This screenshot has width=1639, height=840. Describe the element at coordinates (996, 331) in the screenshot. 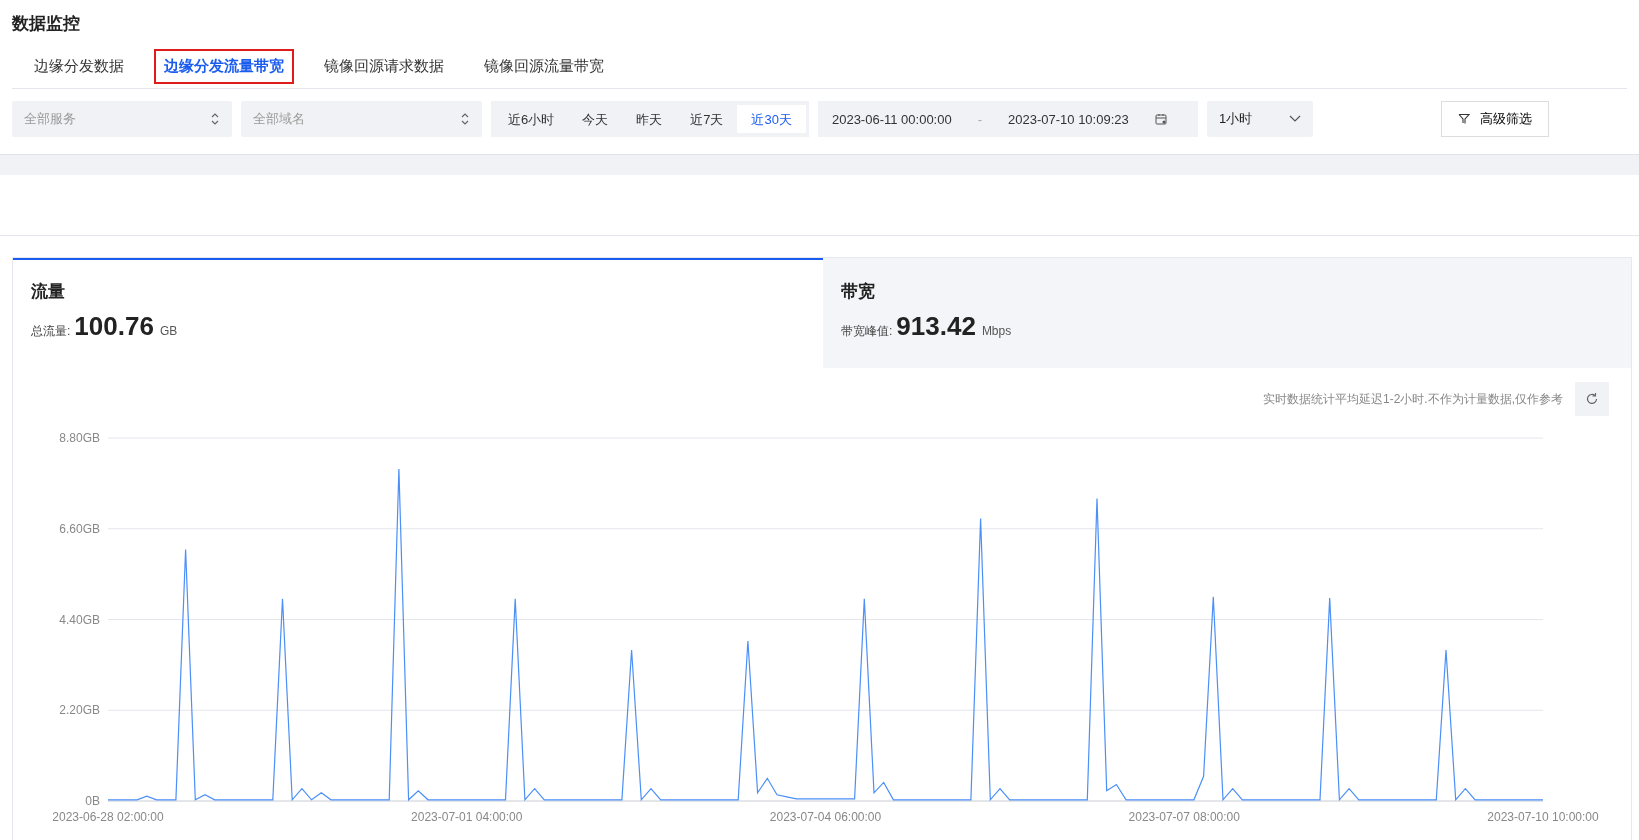

I see `metric-unit: Mbps` at that location.